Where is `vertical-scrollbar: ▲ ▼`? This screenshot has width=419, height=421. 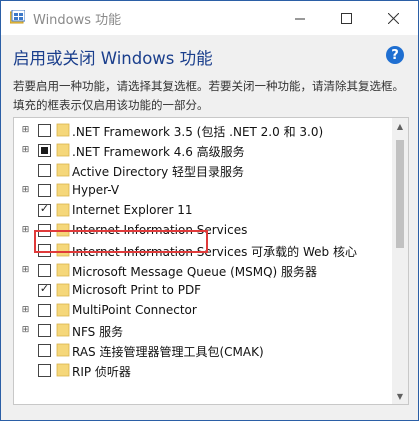 vertical-scrollbar: ▲ ▼ is located at coordinates (400, 261).